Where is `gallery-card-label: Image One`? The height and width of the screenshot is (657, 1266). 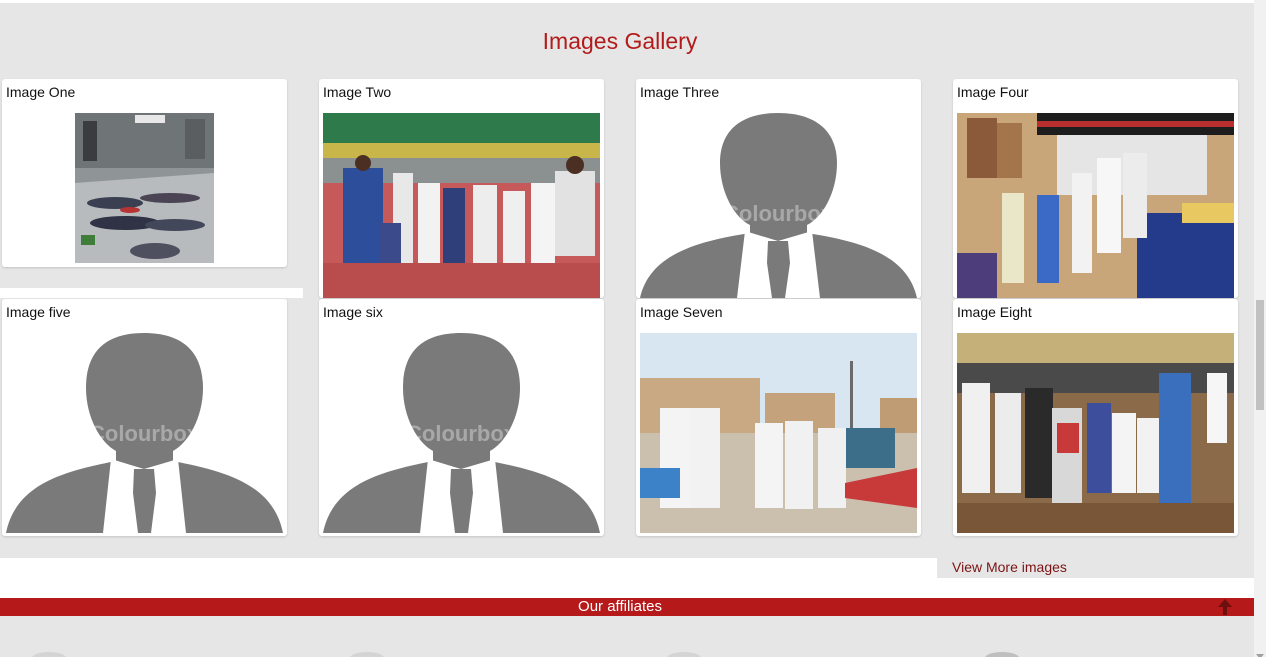 gallery-card-label: Image One is located at coordinates (41, 92).